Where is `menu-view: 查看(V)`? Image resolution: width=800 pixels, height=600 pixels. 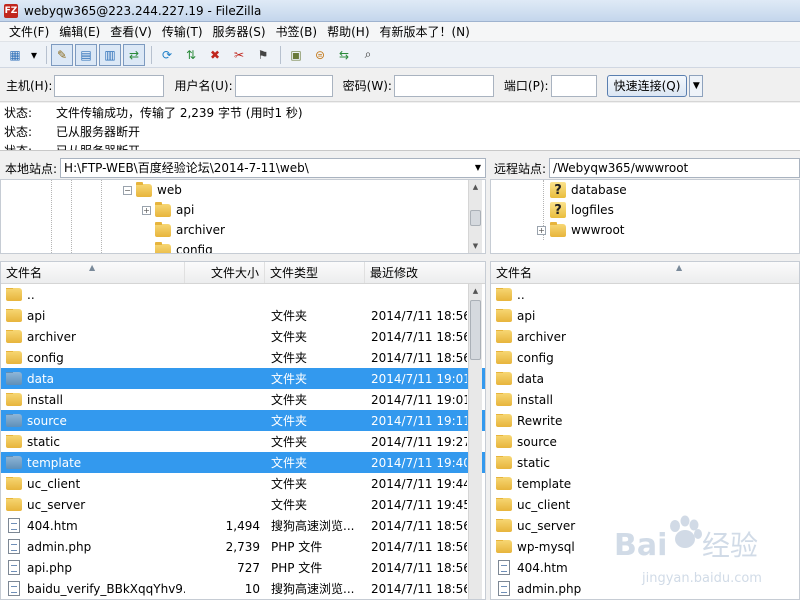
menu-view: 查看(V) is located at coordinates (131, 32).